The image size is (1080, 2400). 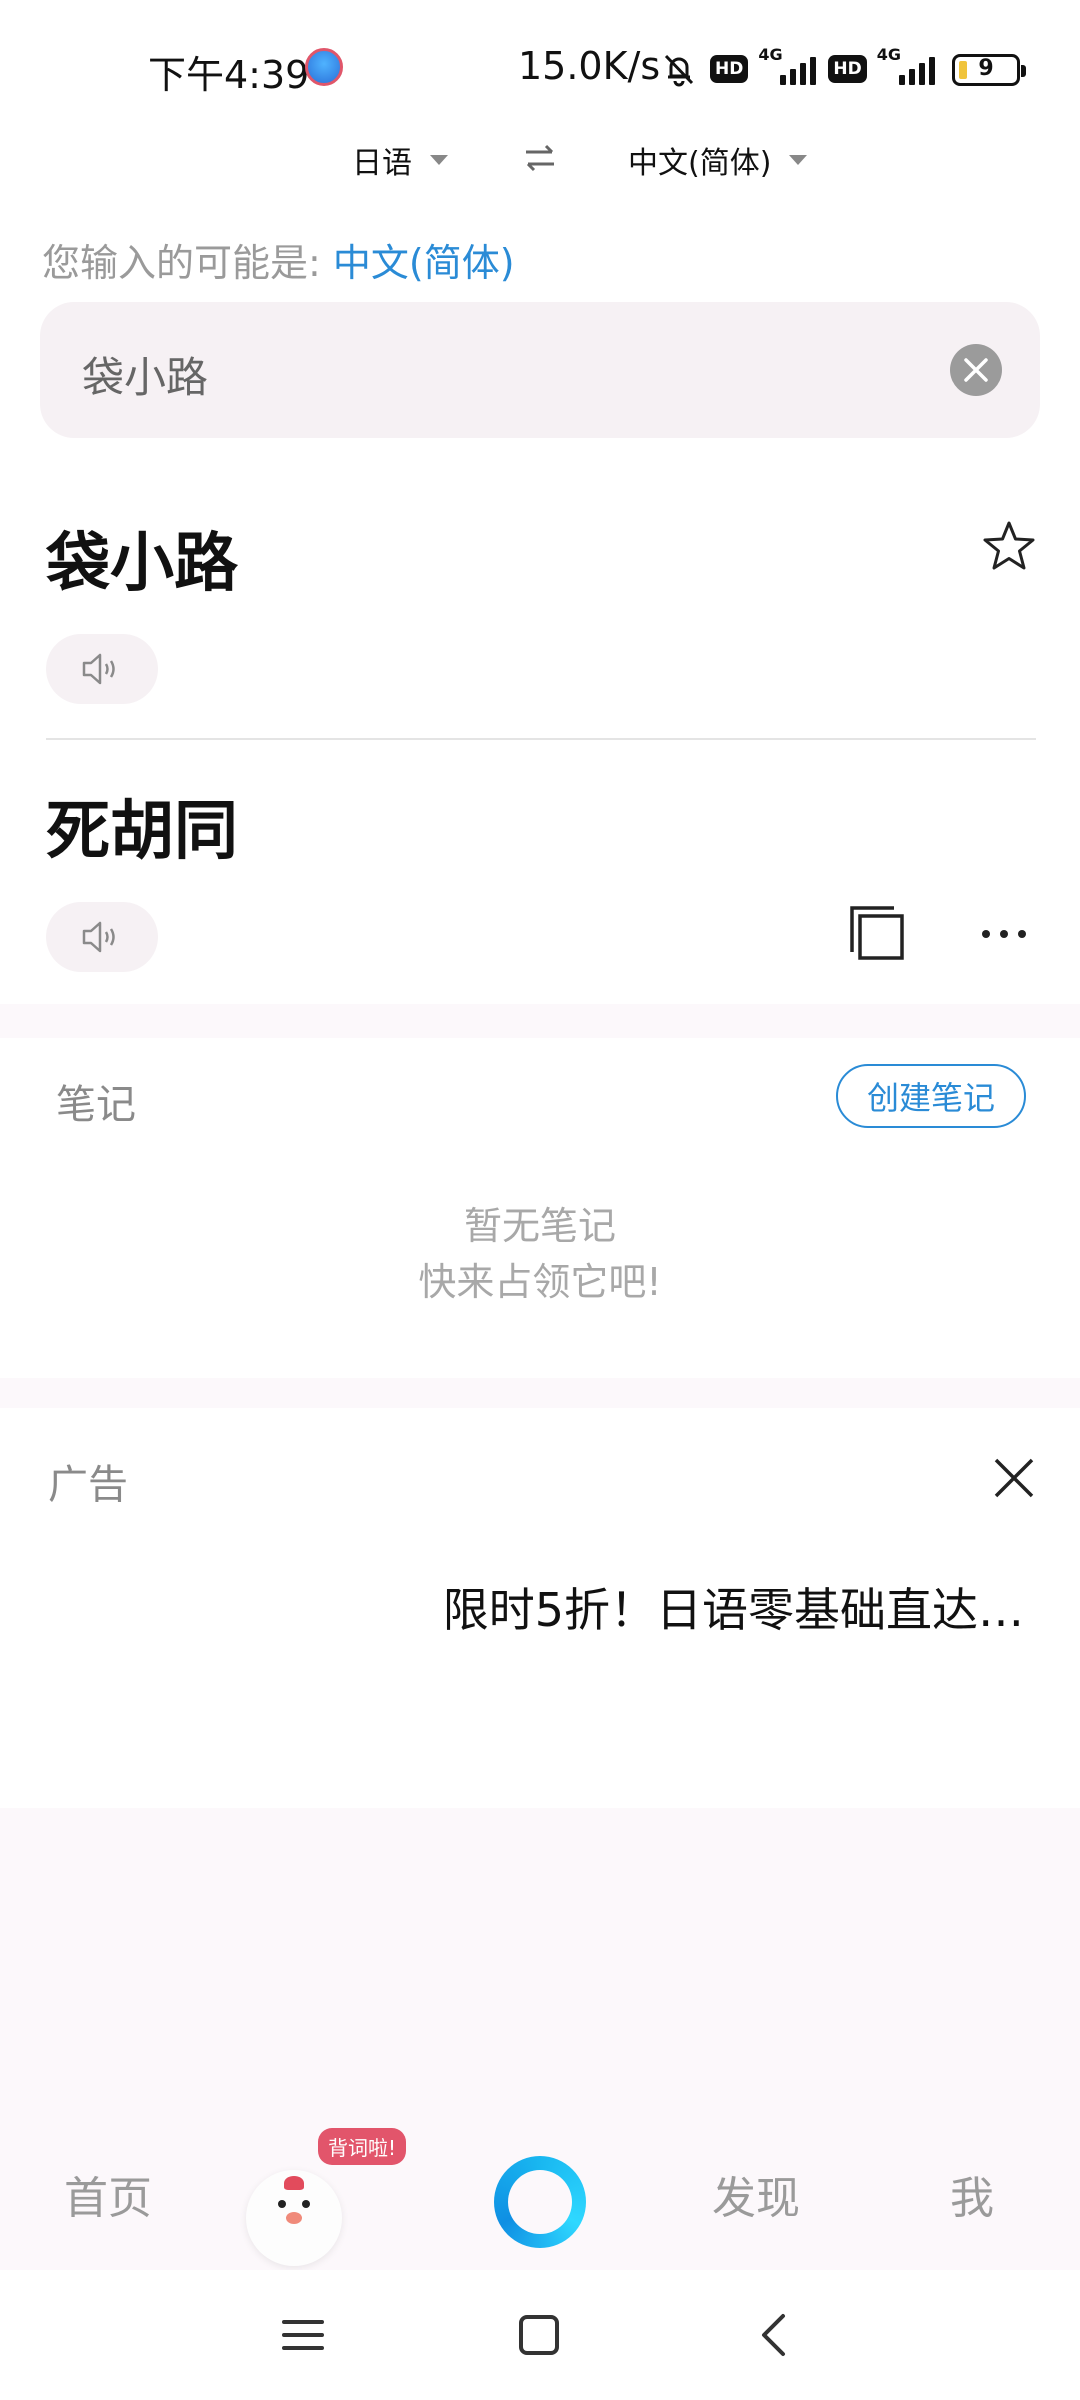 I want to click on battery-icon: 9, so click(x=989, y=70).